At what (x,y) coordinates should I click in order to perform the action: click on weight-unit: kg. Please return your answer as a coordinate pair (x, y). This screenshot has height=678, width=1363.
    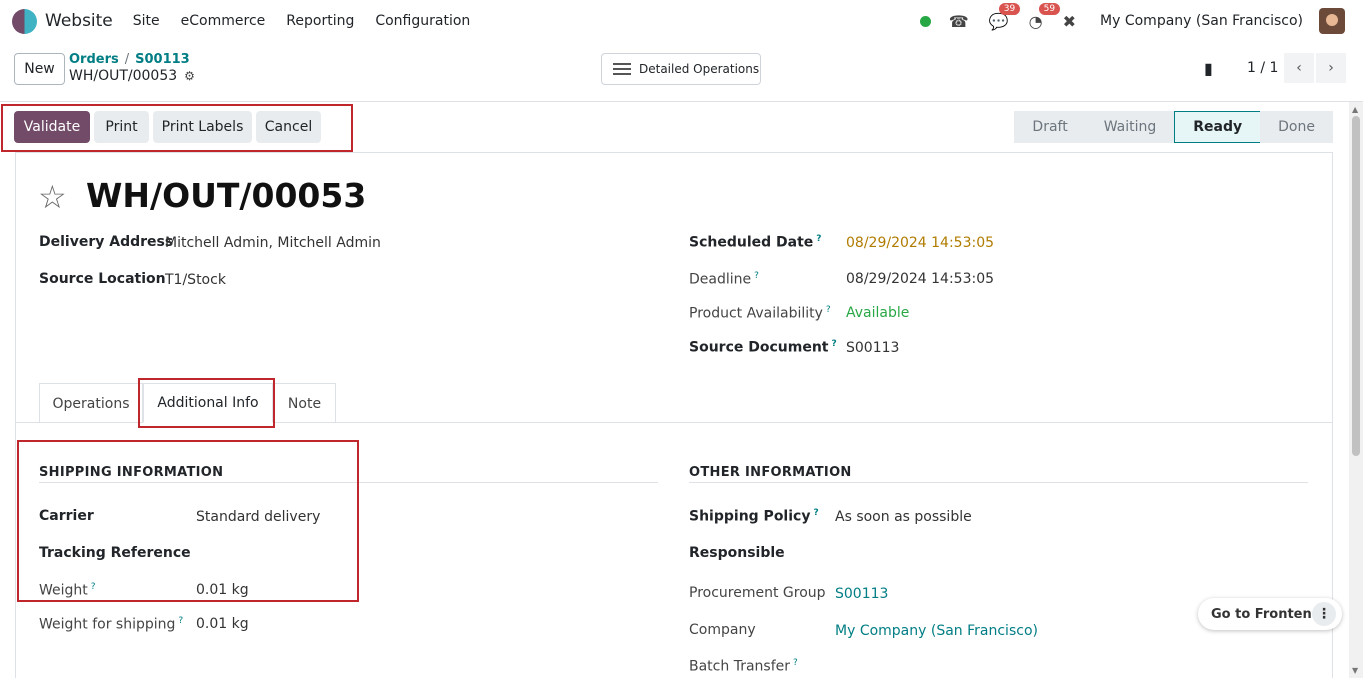
    Looking at the image, I should click on (240, 590).